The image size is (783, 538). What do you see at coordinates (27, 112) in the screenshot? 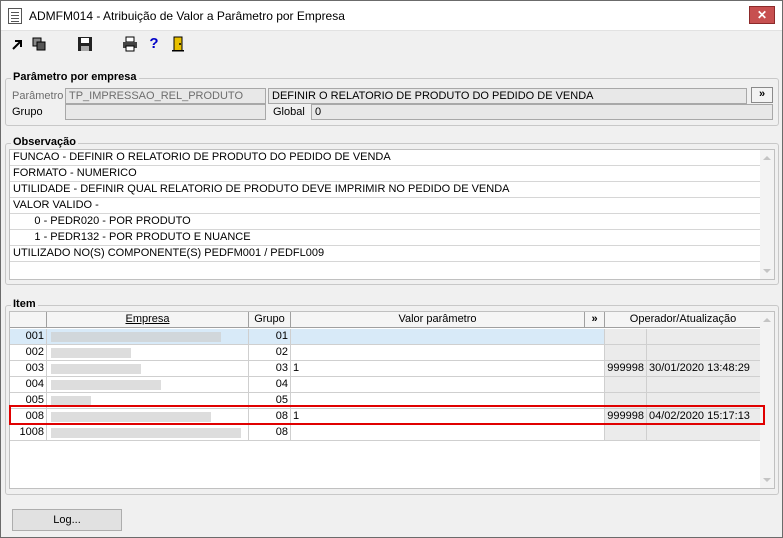
I see `grupo-label: Grupo` at bounding box center [27, 112].